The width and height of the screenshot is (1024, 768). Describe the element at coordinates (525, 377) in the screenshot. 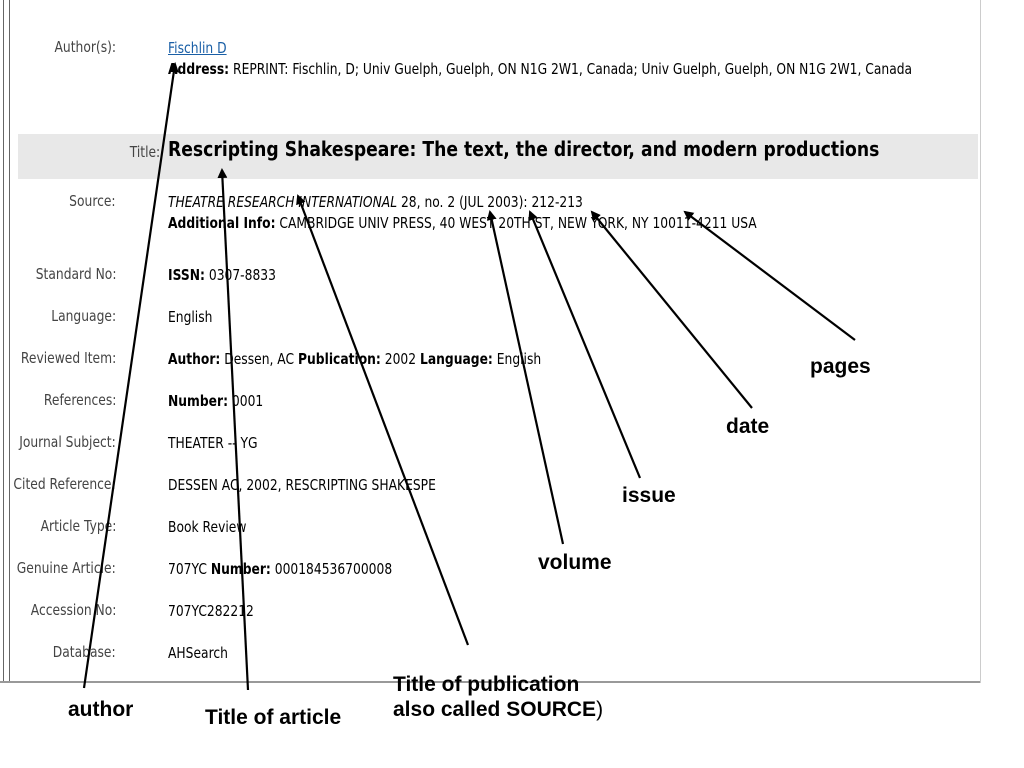

I see `volume-arrow` at that location.